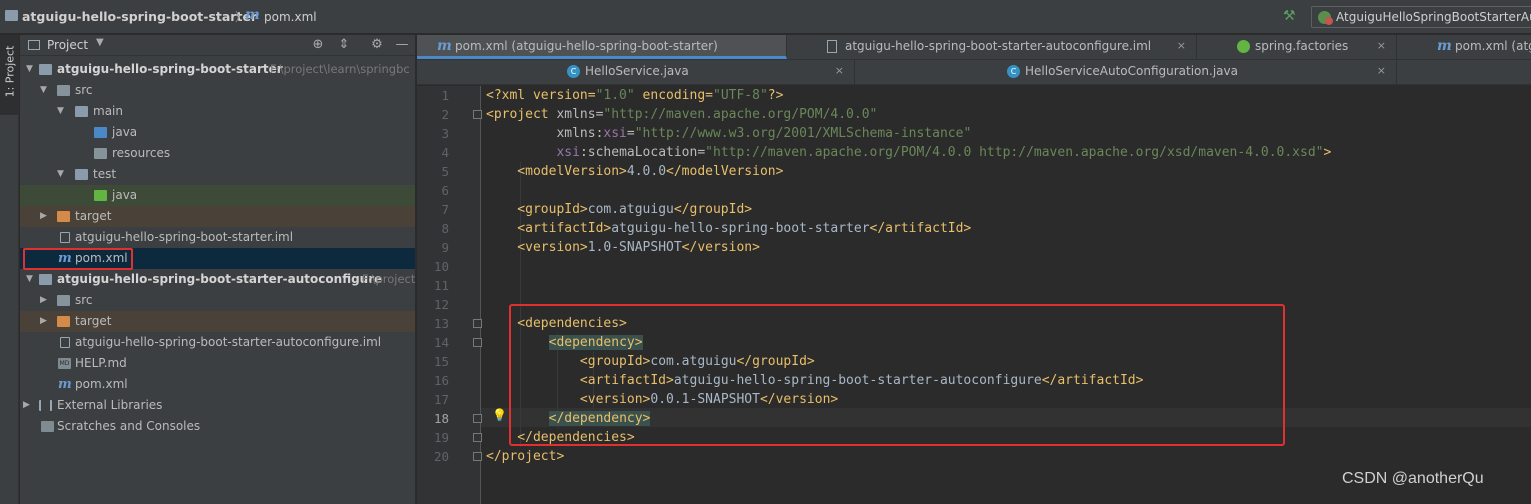 The width and height of the screenshot is (1531, 504). What do you see at coordinates (630, 133) in the screenshot?
I see `equals: =` at bounding box center [630, 133].